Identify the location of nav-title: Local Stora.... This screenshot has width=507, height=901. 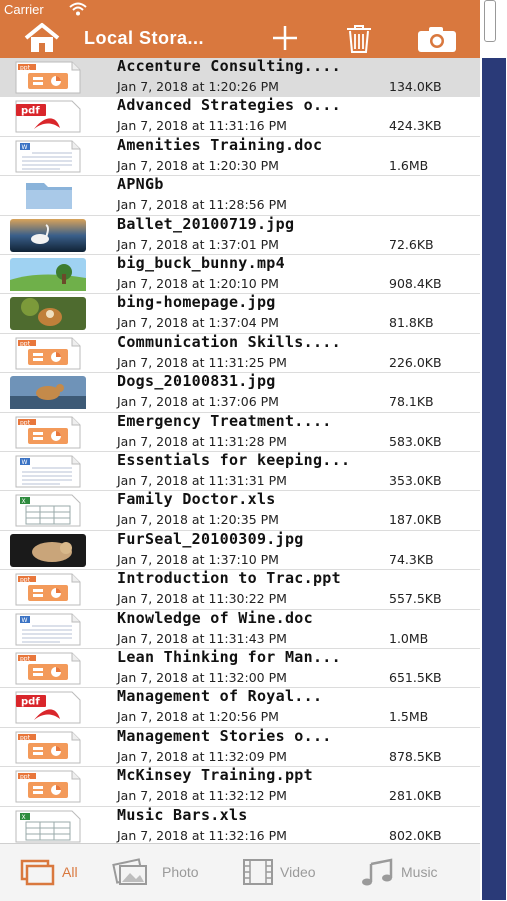
(144, 38).